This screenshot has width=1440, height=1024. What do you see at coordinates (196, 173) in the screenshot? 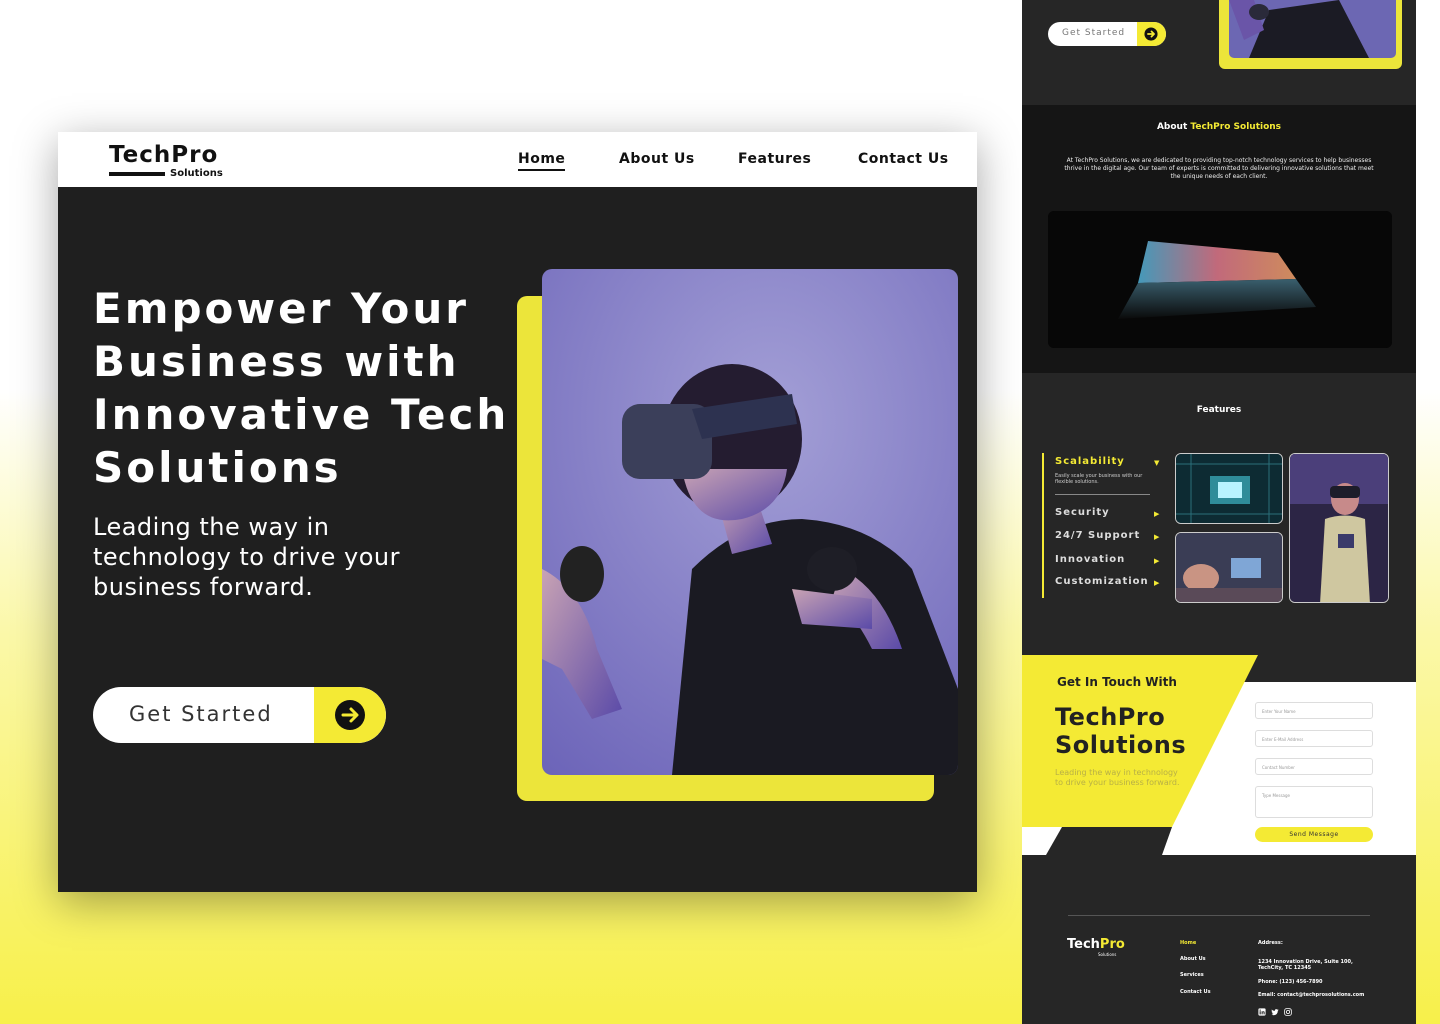
I see `logo-sub: Solutions` at bounding box center [196, 173].